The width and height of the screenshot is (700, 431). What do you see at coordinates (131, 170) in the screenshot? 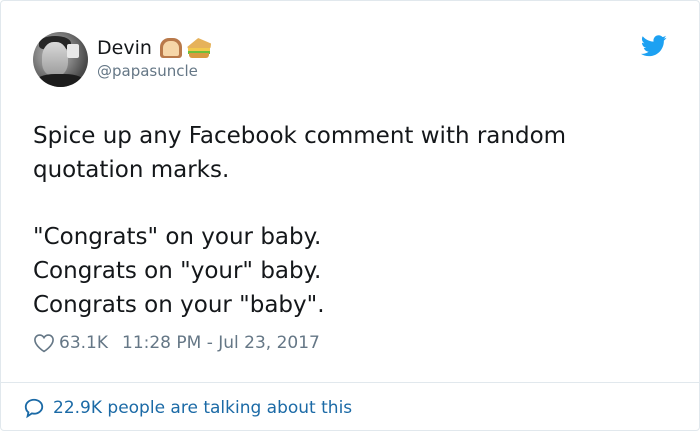
I see `tweet-line: quotation marks.` at bounding box center [131, 170].